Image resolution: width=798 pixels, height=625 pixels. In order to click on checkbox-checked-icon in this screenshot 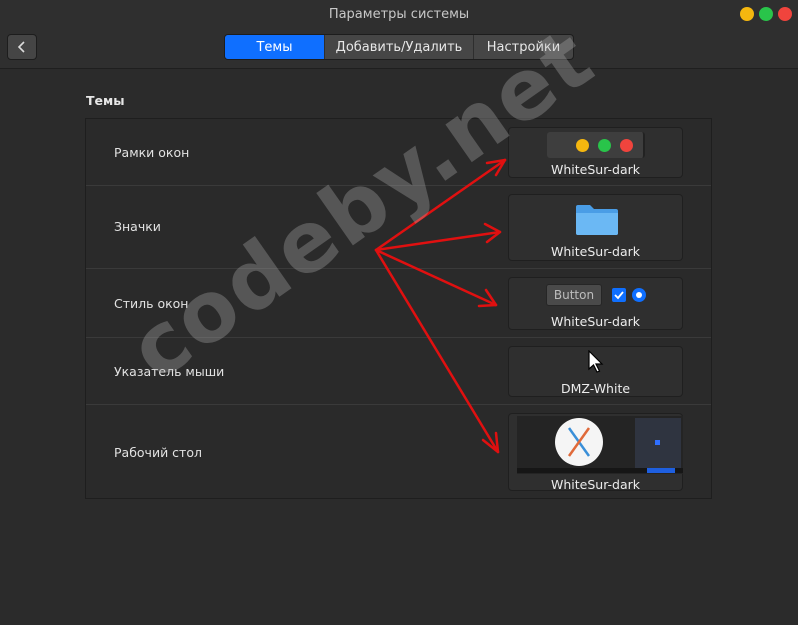, I will do `click(619, 295)`.